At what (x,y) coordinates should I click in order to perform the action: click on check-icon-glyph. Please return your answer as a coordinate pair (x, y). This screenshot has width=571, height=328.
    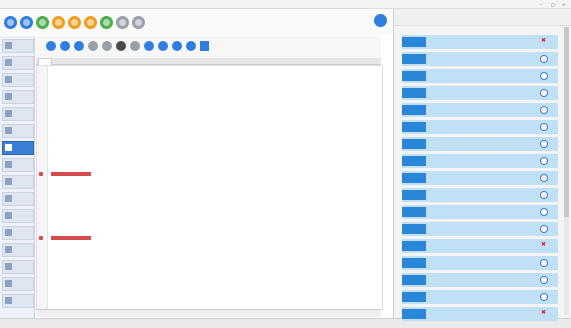
    Looking at the image, I should click on (106, 22).